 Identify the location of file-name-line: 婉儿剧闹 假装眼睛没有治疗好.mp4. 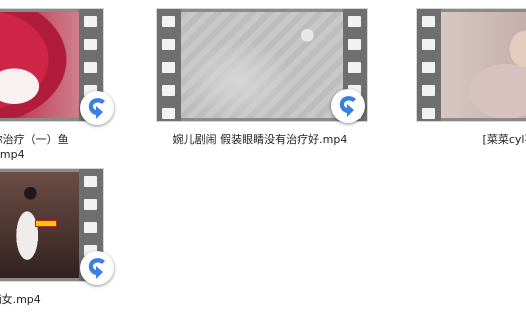
(260, 139).